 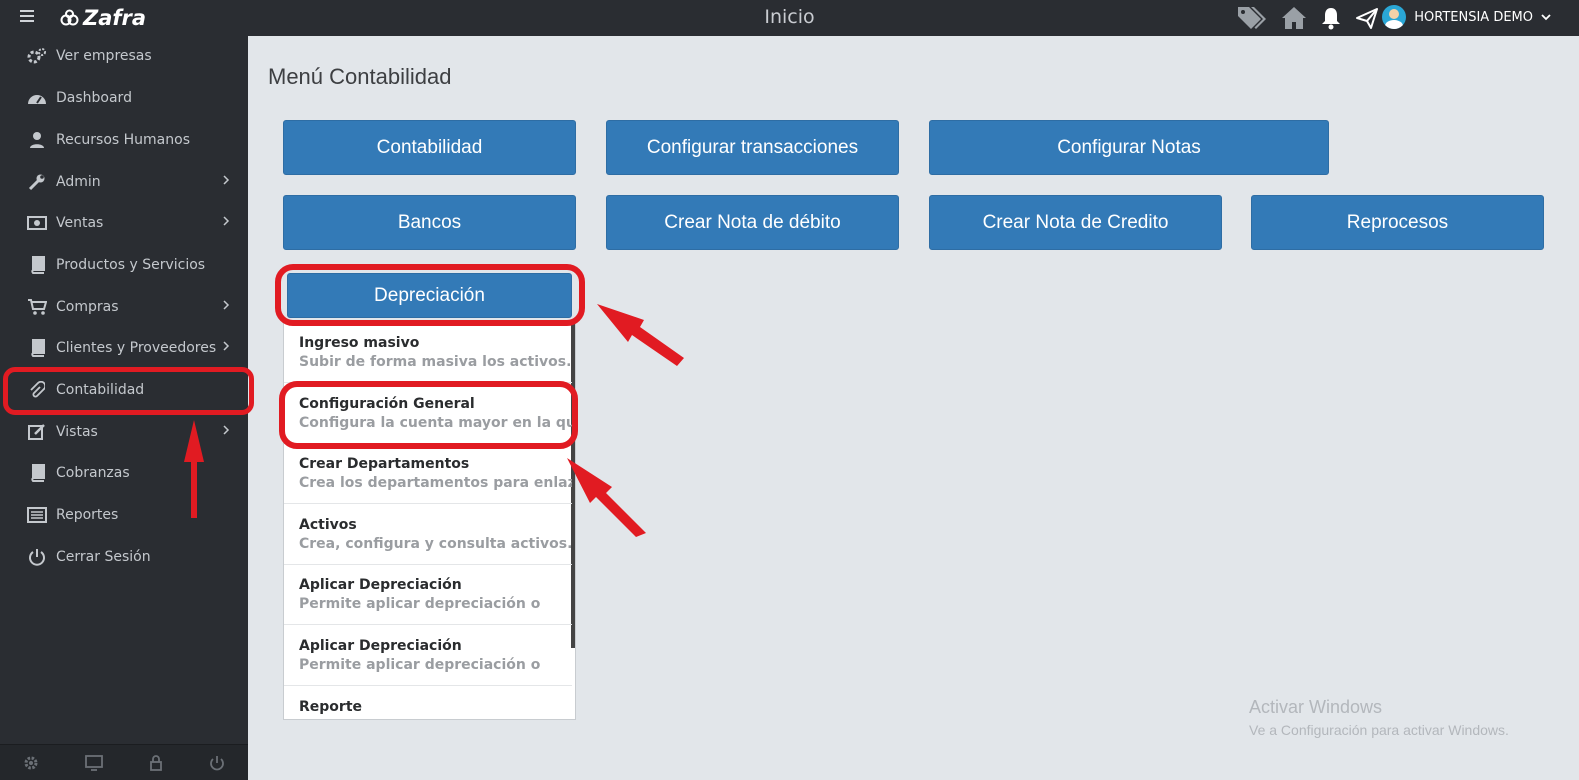 I want to click on dropdown-item-desc: Crea, configura y consulta activos., so click(x=435, y=544).